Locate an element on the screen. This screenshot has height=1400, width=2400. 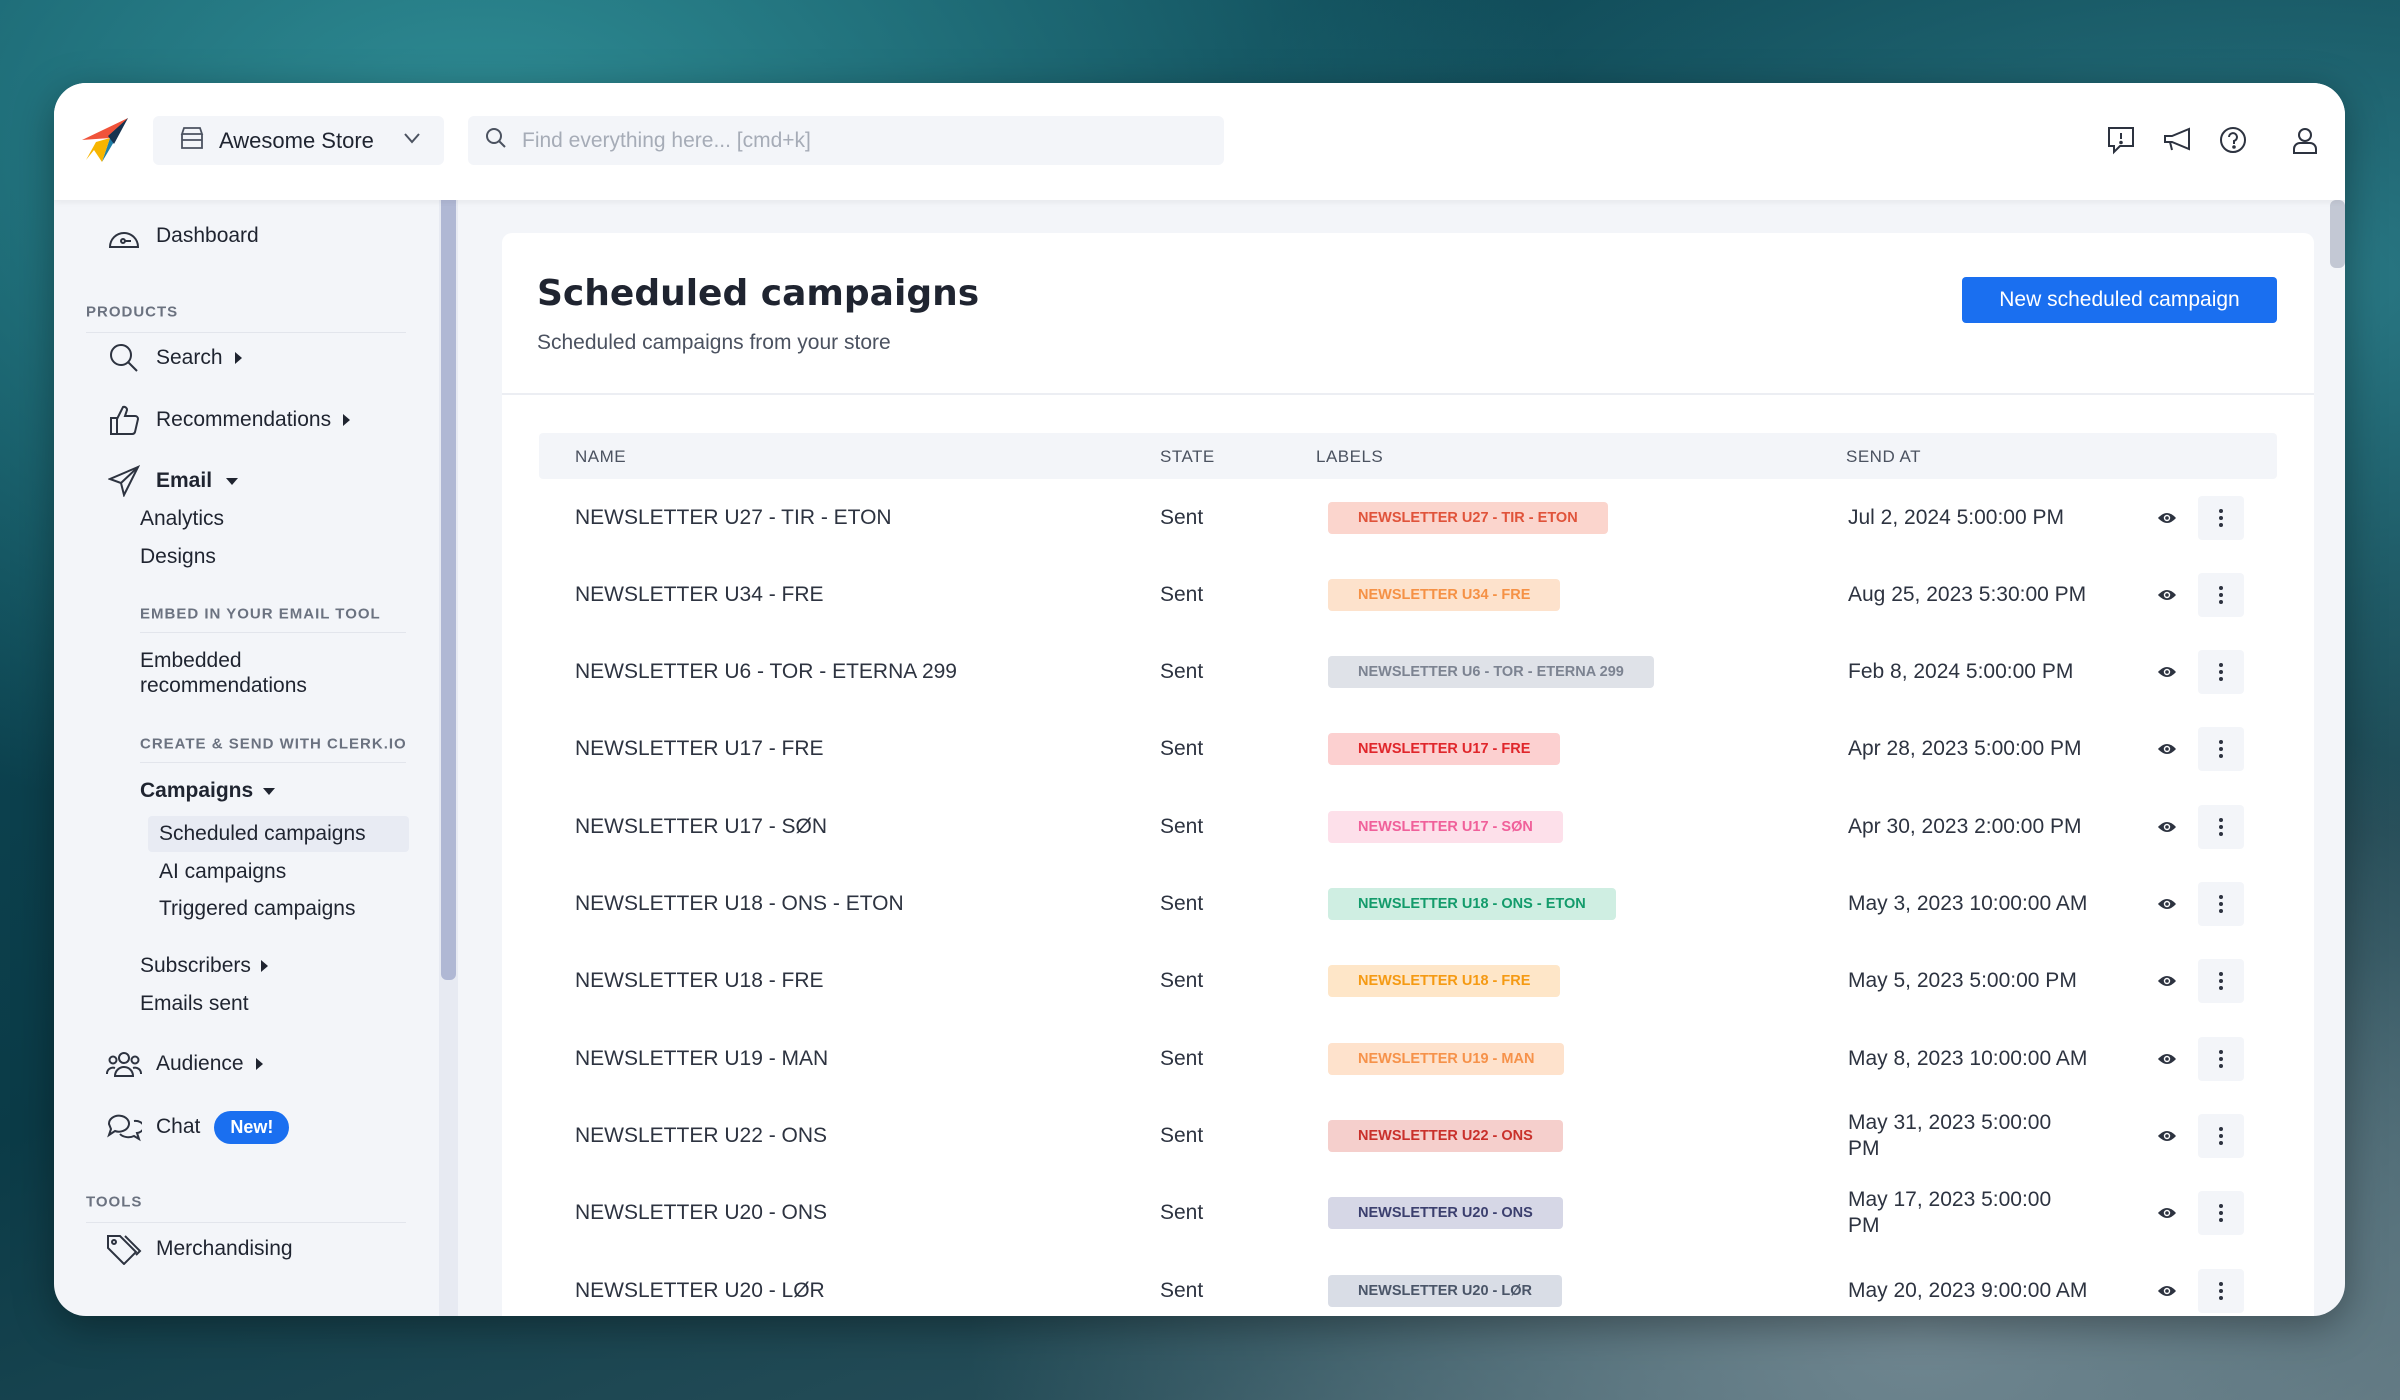
user-icon is located at coordinates (2305, 140).